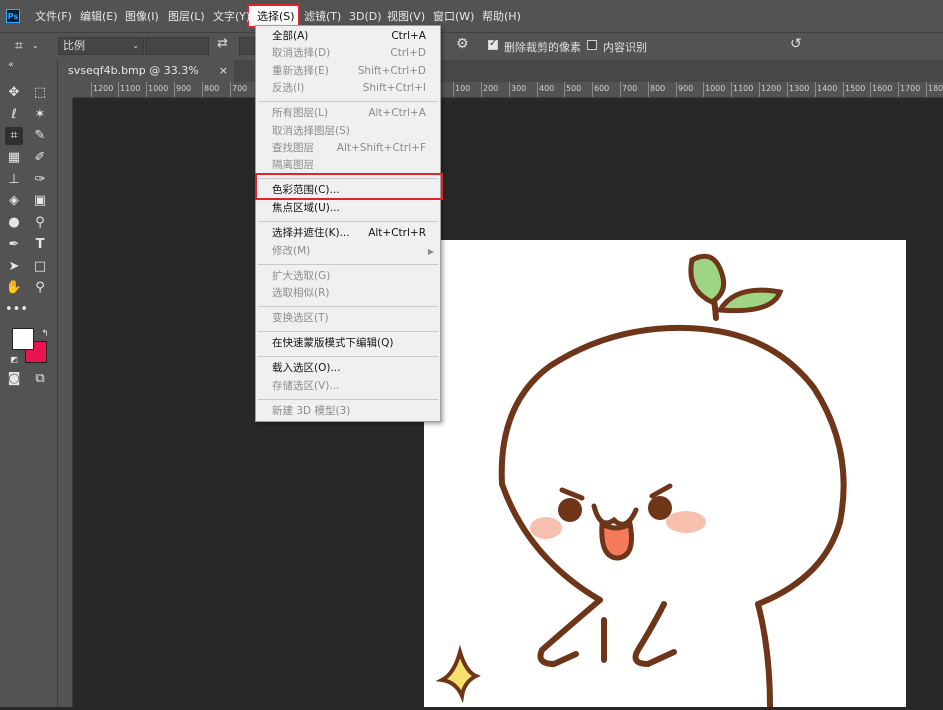 This screenshot has width=943, height=710. What do you see at coordinates (322, 17) in the screenshot?
I see `menu-filter: 滤镜(T)` at bounding box center [322, 17].